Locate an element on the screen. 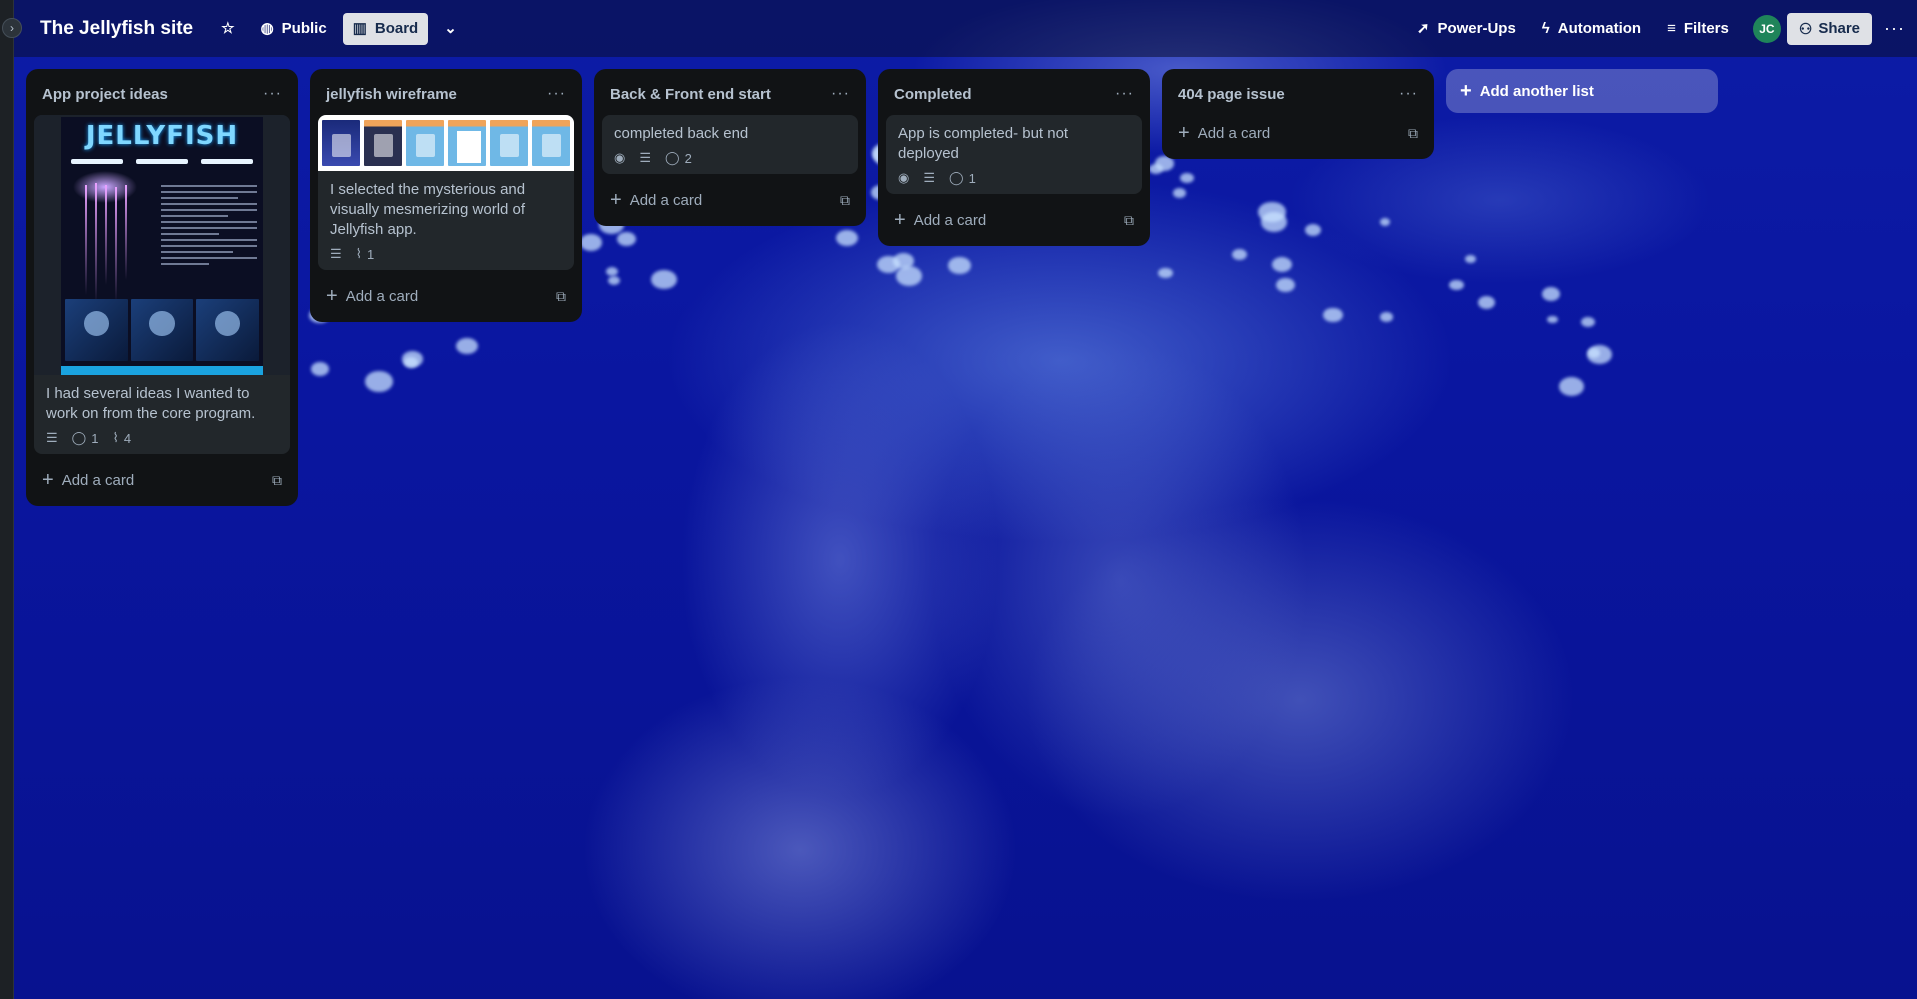 This screenshot has height=999, width=1917. automation-button: ϟ Automation is located at coordinates (1591, 29).